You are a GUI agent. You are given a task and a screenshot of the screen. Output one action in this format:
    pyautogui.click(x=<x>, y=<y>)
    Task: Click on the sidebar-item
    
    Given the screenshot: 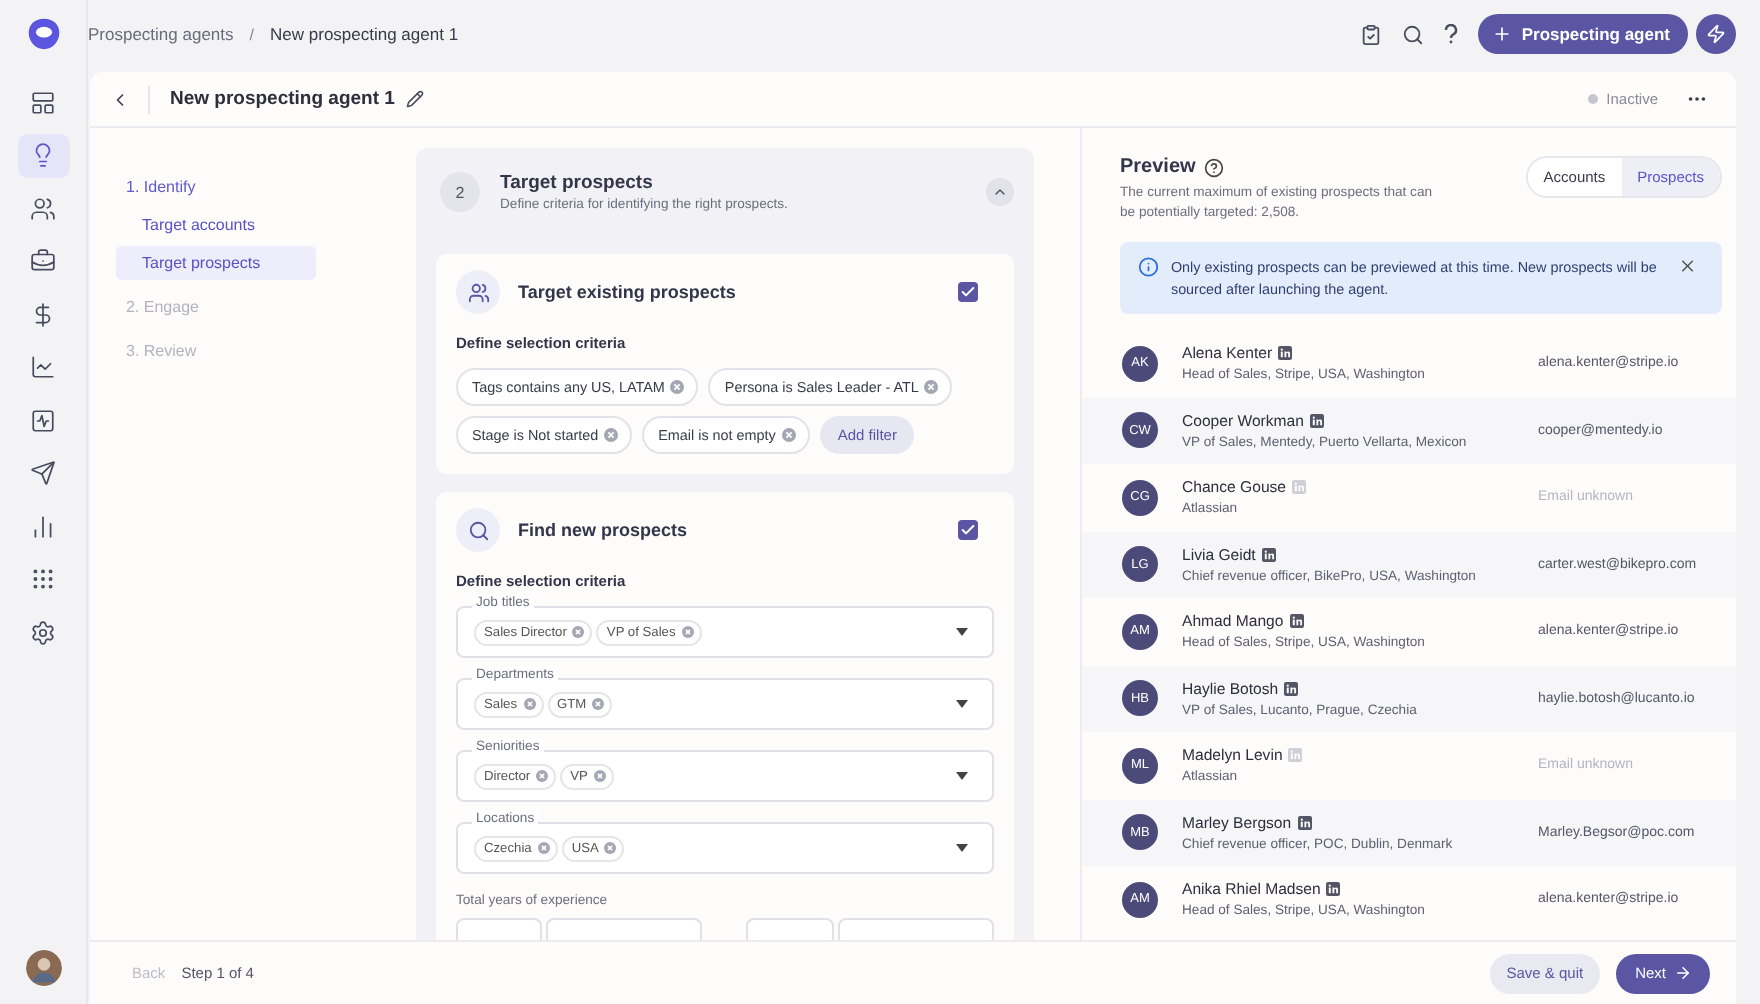 What is the action you would take?
    pyautogui.click(x=43, y=155)
    